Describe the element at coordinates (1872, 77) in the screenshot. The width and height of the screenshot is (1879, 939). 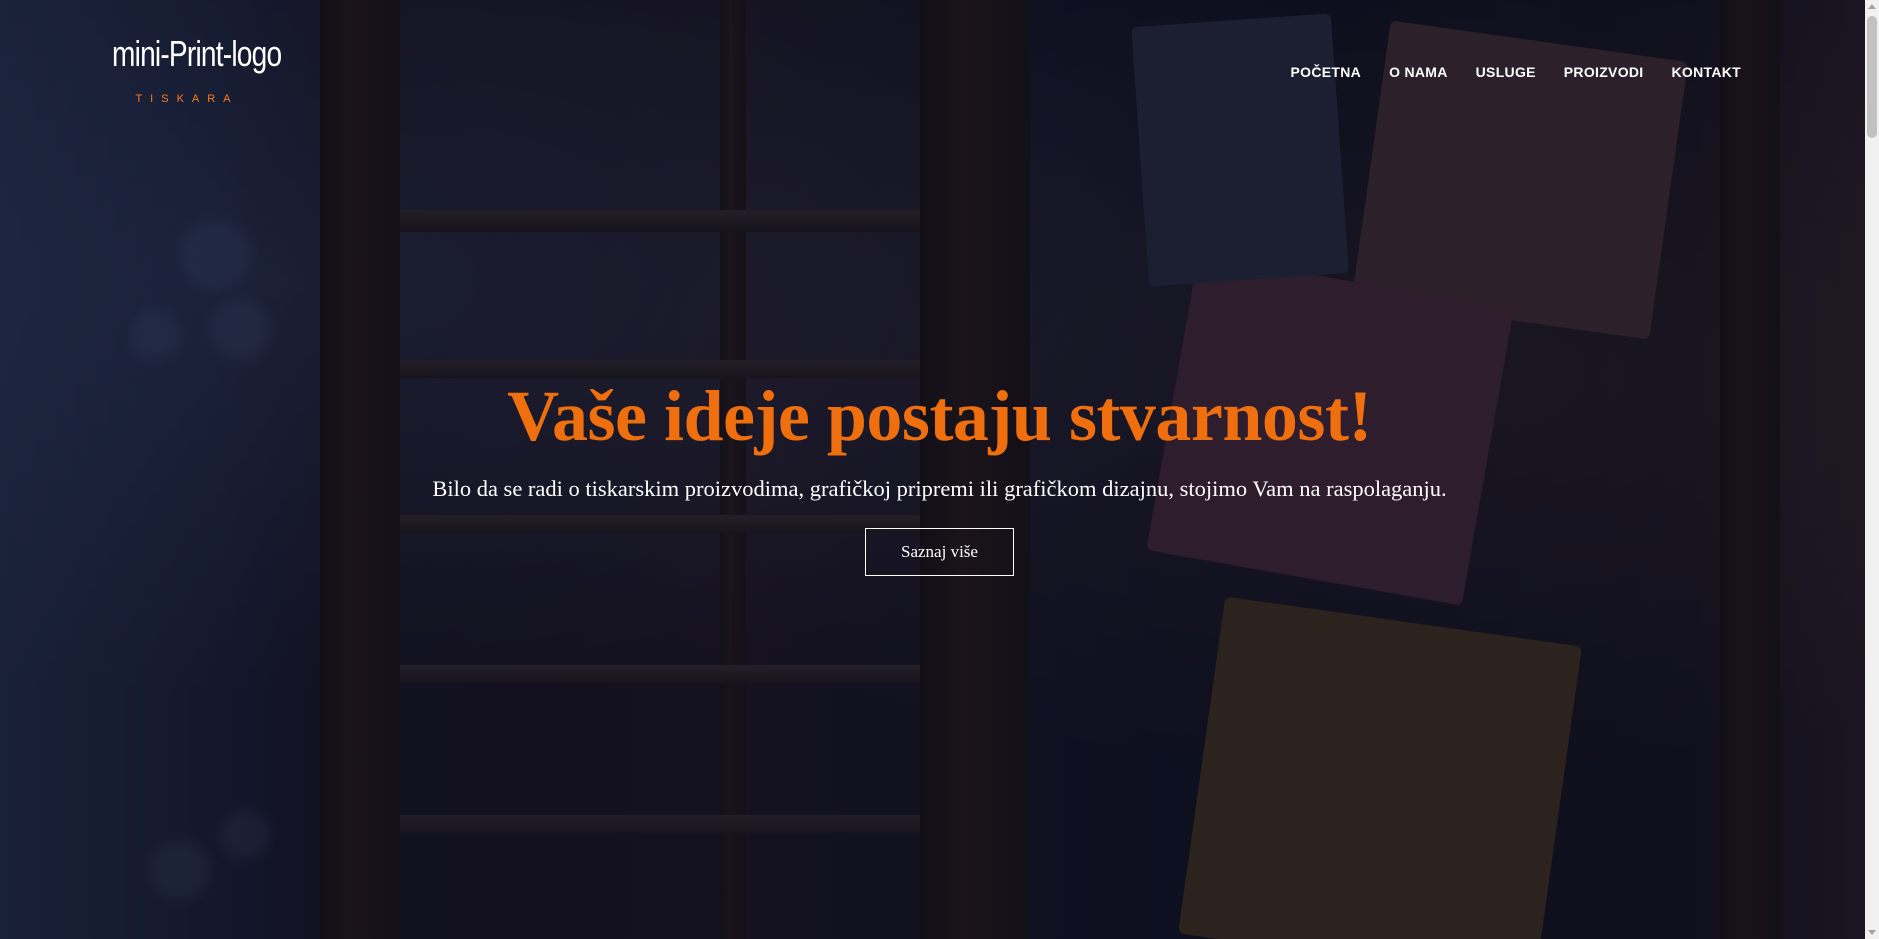
I see `scrollbar-thumb` at that location.